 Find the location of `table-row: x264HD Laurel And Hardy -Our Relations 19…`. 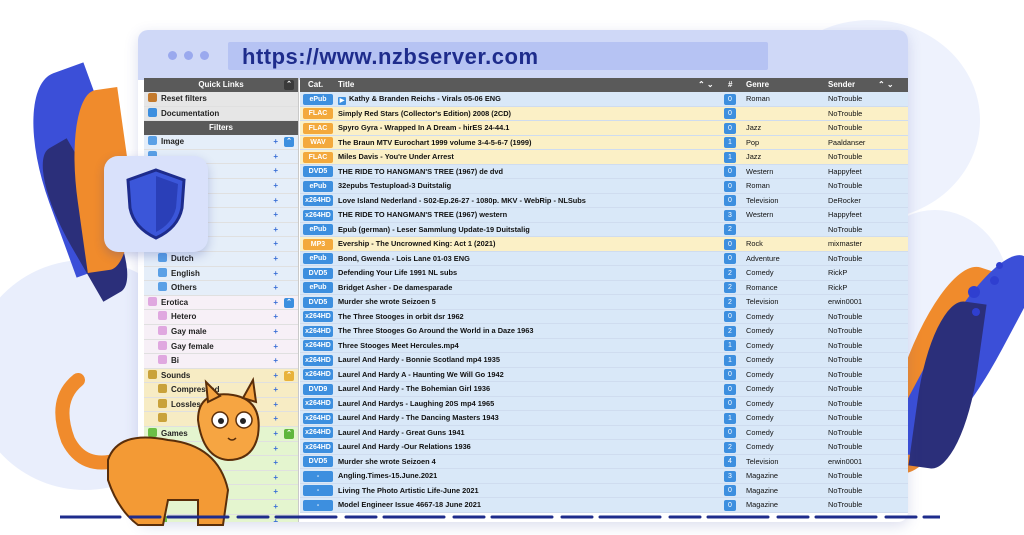

table-row: x264HD Laurel And Hardy -Our Relations 19… is located at coordinates (604, 447).